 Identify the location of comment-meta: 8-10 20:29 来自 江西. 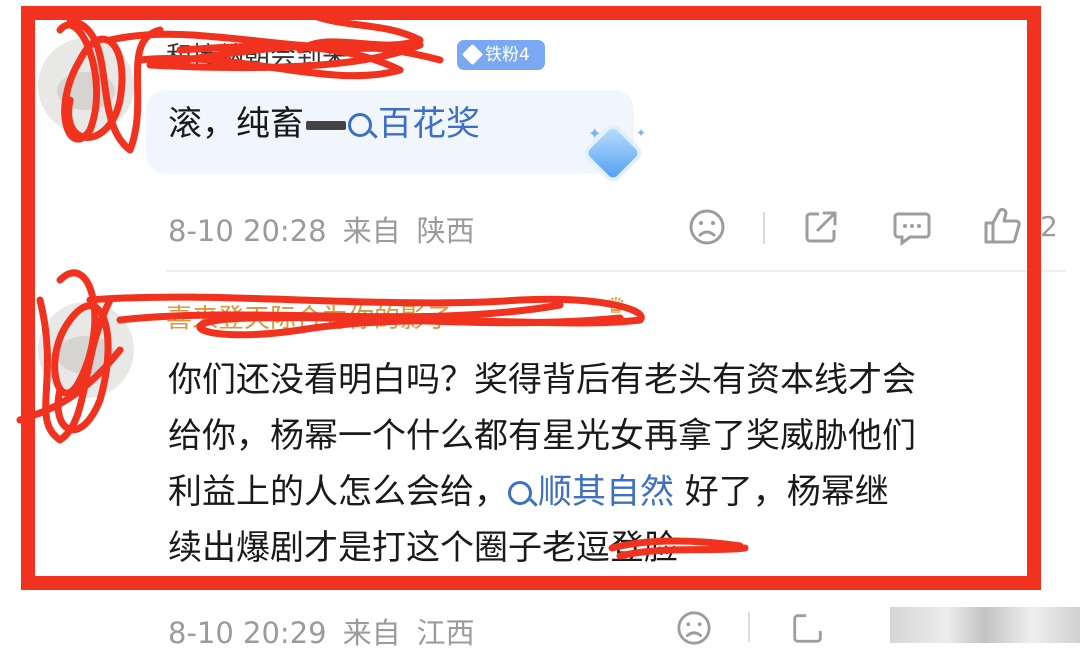
(321, 631).